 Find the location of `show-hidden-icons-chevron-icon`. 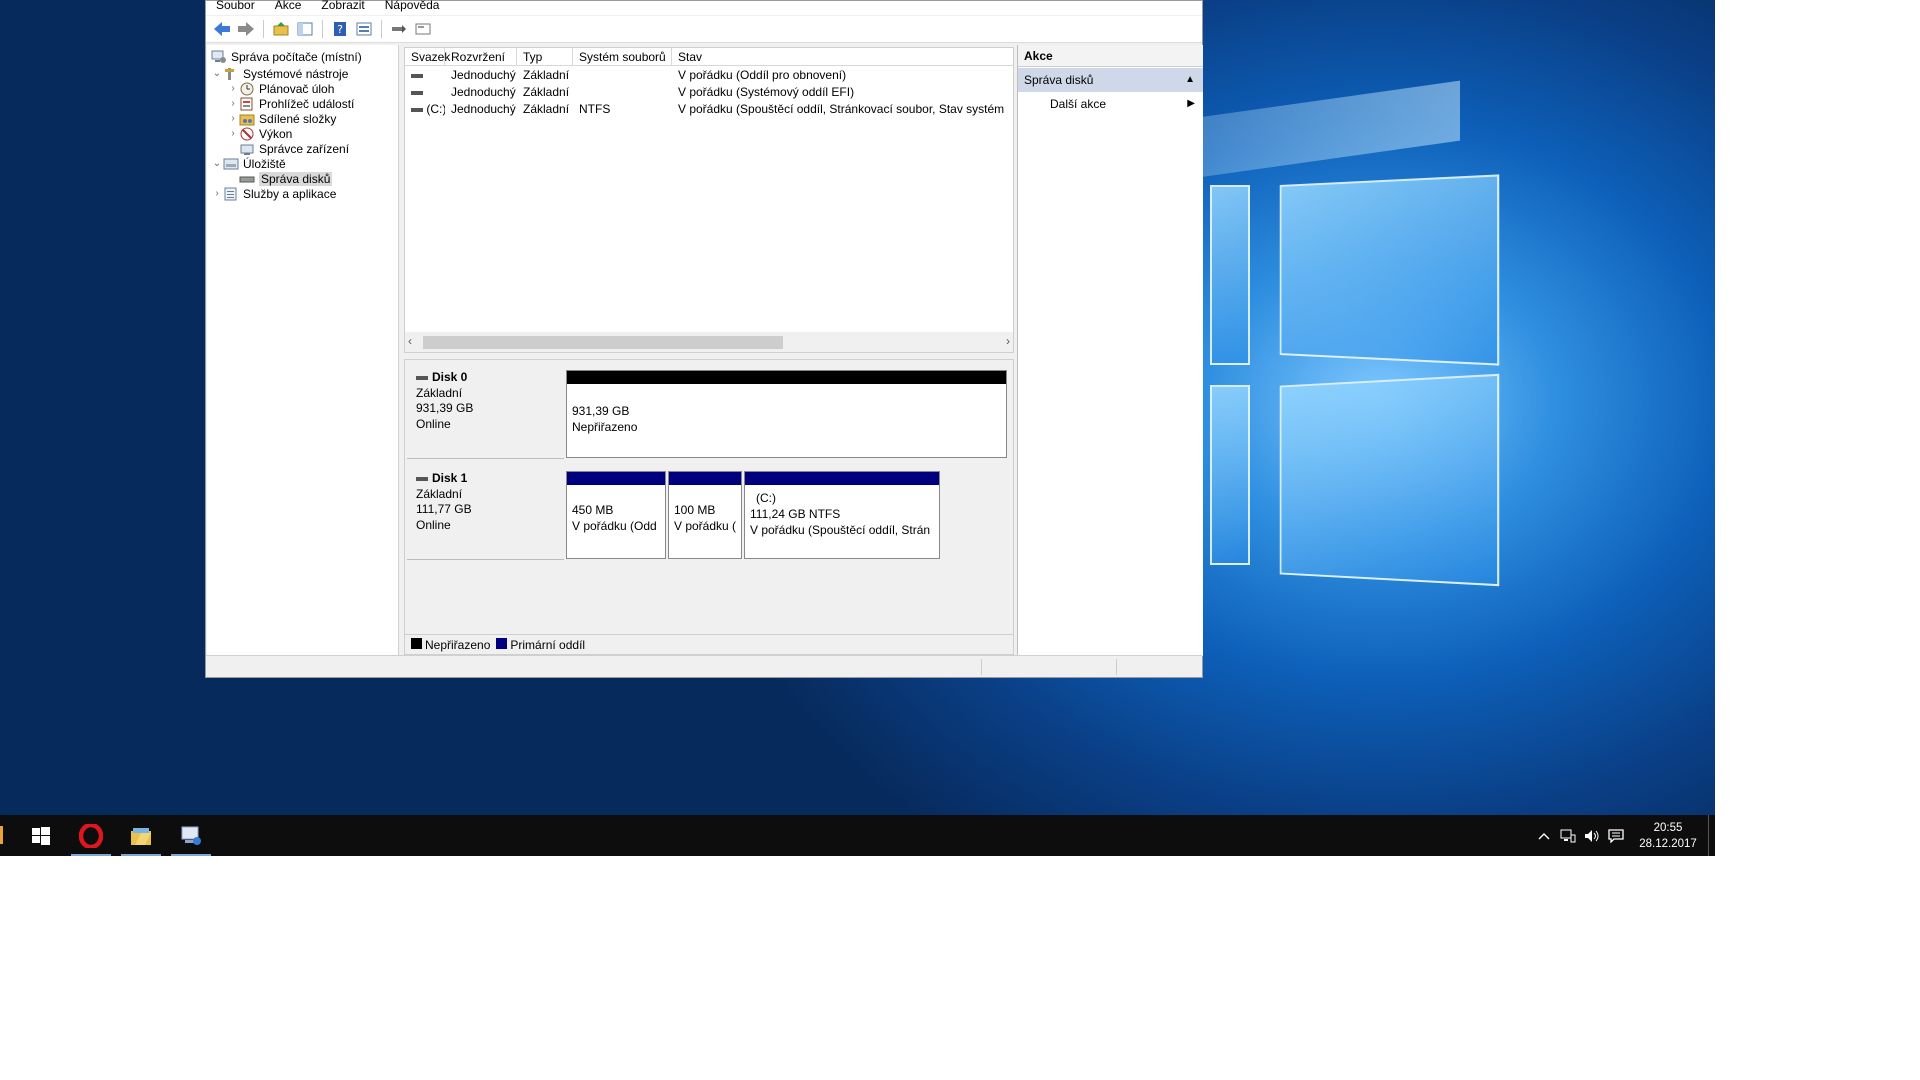

show-hidden-icons-chevron-icon is located at coordinates (1544, 835).